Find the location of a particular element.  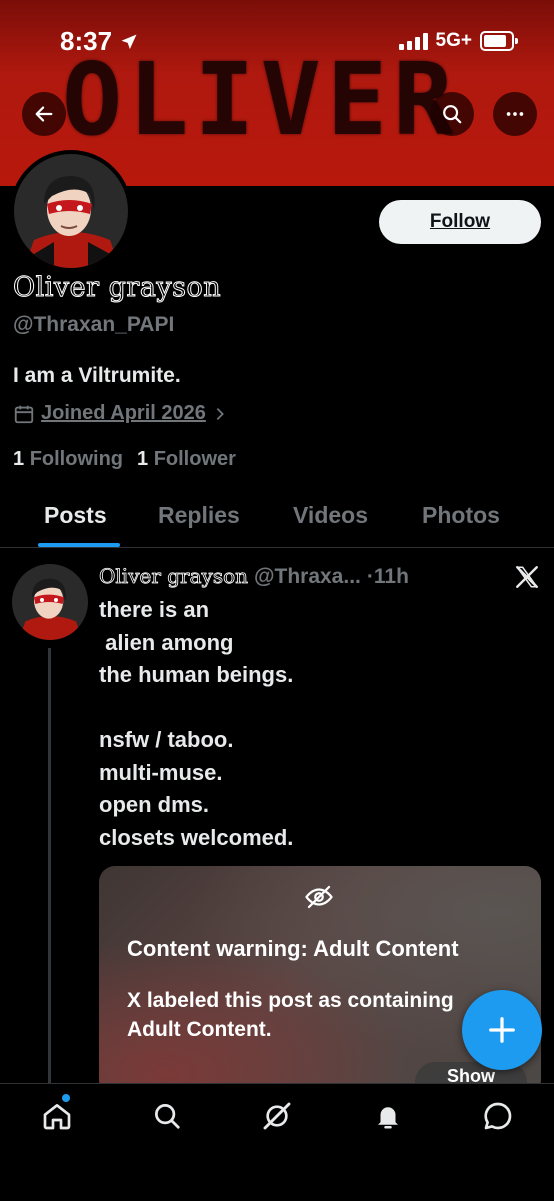

nav-grok is located at coordinates (277, 1116).